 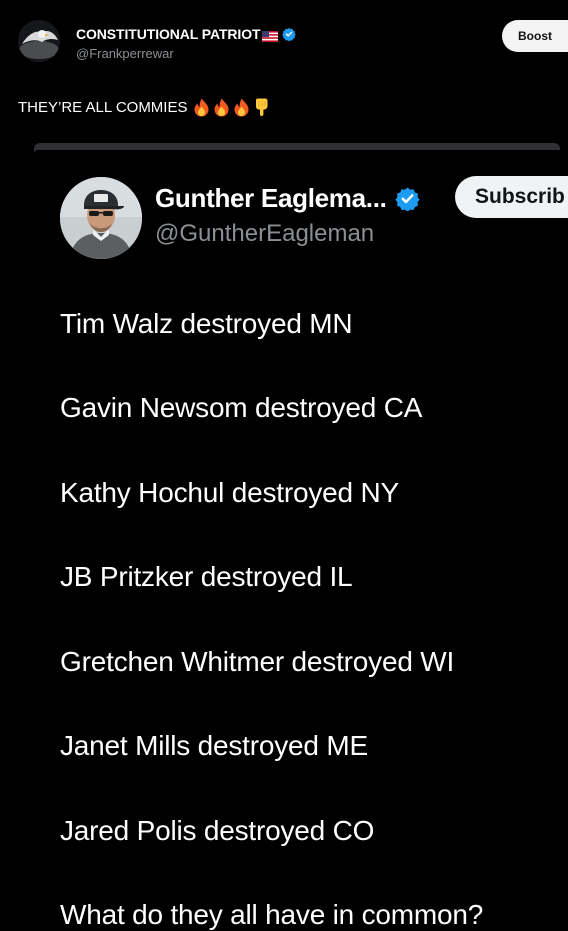 What do you see at coordinates (231, 107) in the screenshot?
I see `emoji-row` at bounding box center [231, 107].